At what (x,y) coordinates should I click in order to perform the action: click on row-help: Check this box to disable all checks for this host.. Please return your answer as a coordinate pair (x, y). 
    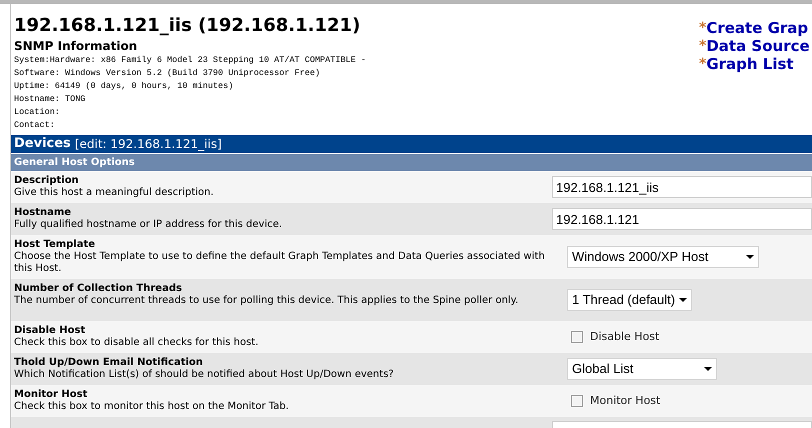
    Looking at the image, I should click on (137, 343).